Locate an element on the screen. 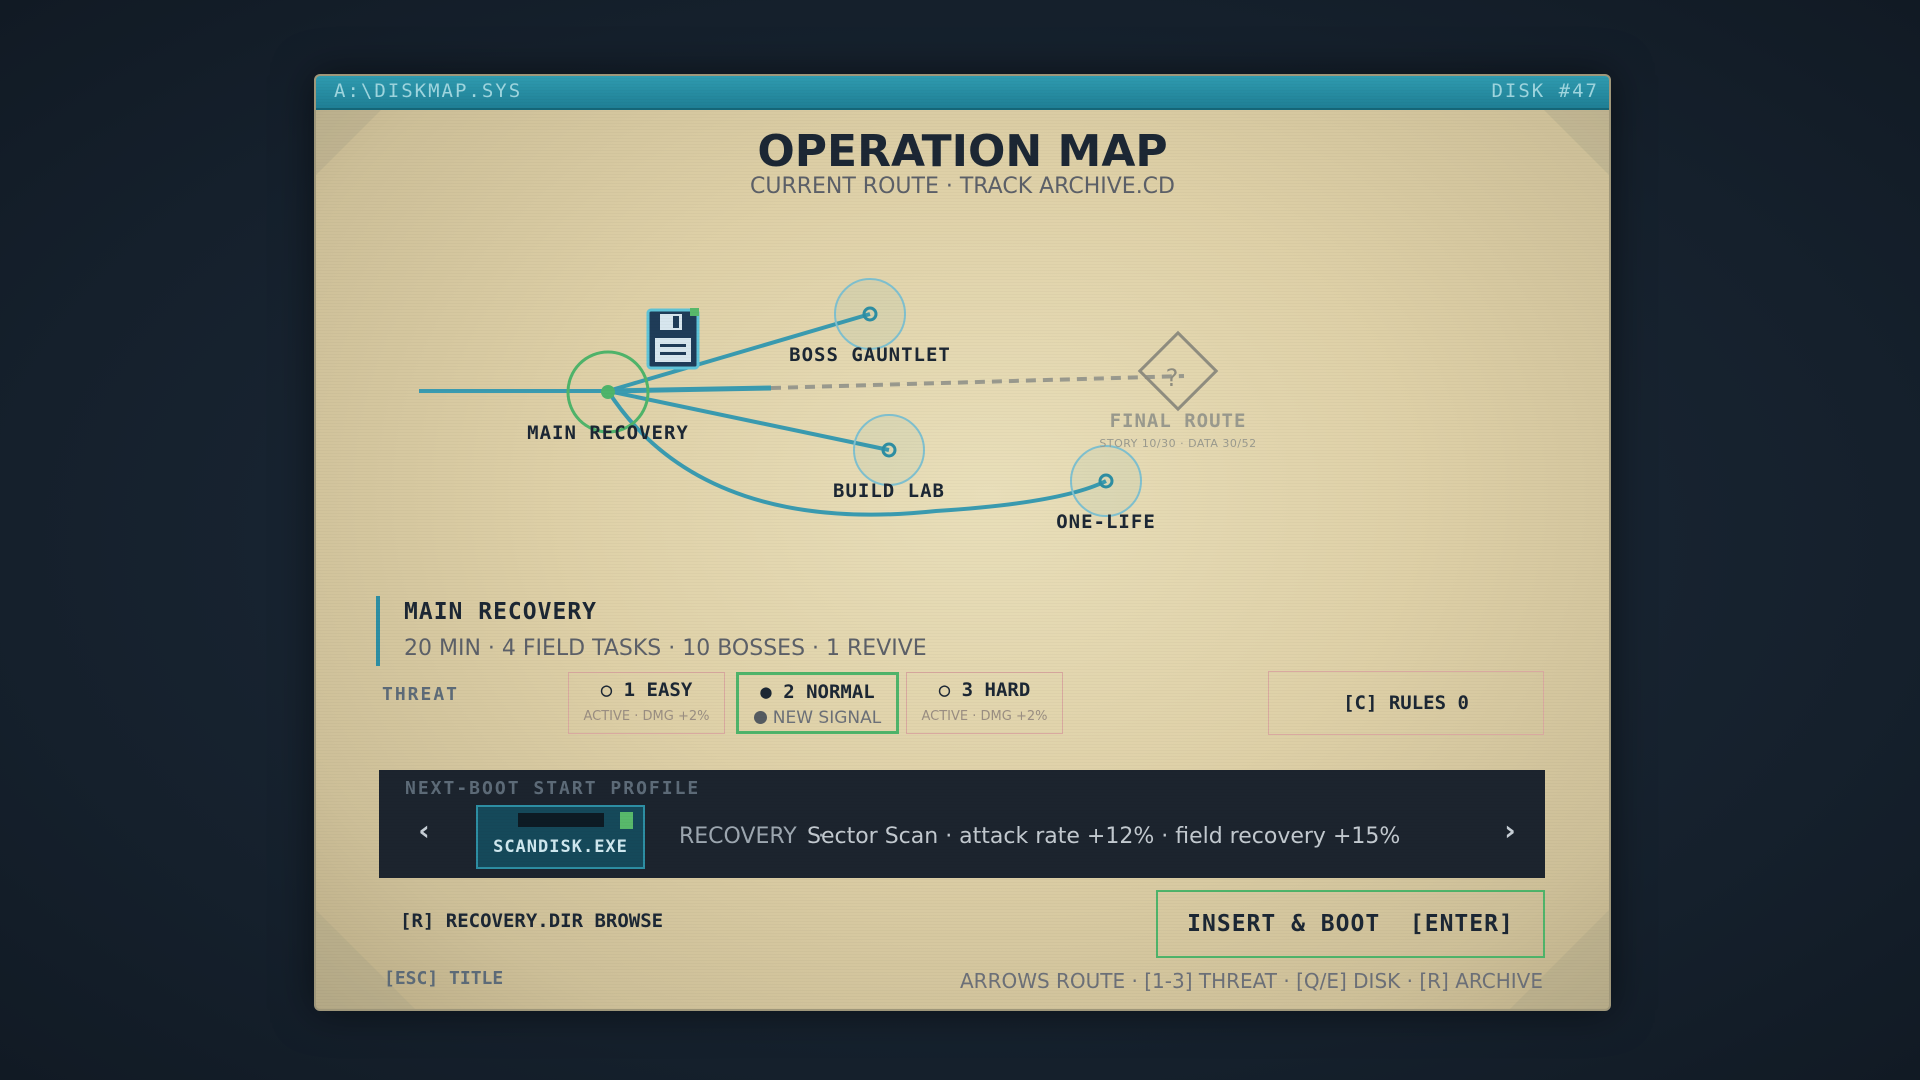  threat-option-normal-label: ● 2 NORMAL is located at coordinates (817, 692).